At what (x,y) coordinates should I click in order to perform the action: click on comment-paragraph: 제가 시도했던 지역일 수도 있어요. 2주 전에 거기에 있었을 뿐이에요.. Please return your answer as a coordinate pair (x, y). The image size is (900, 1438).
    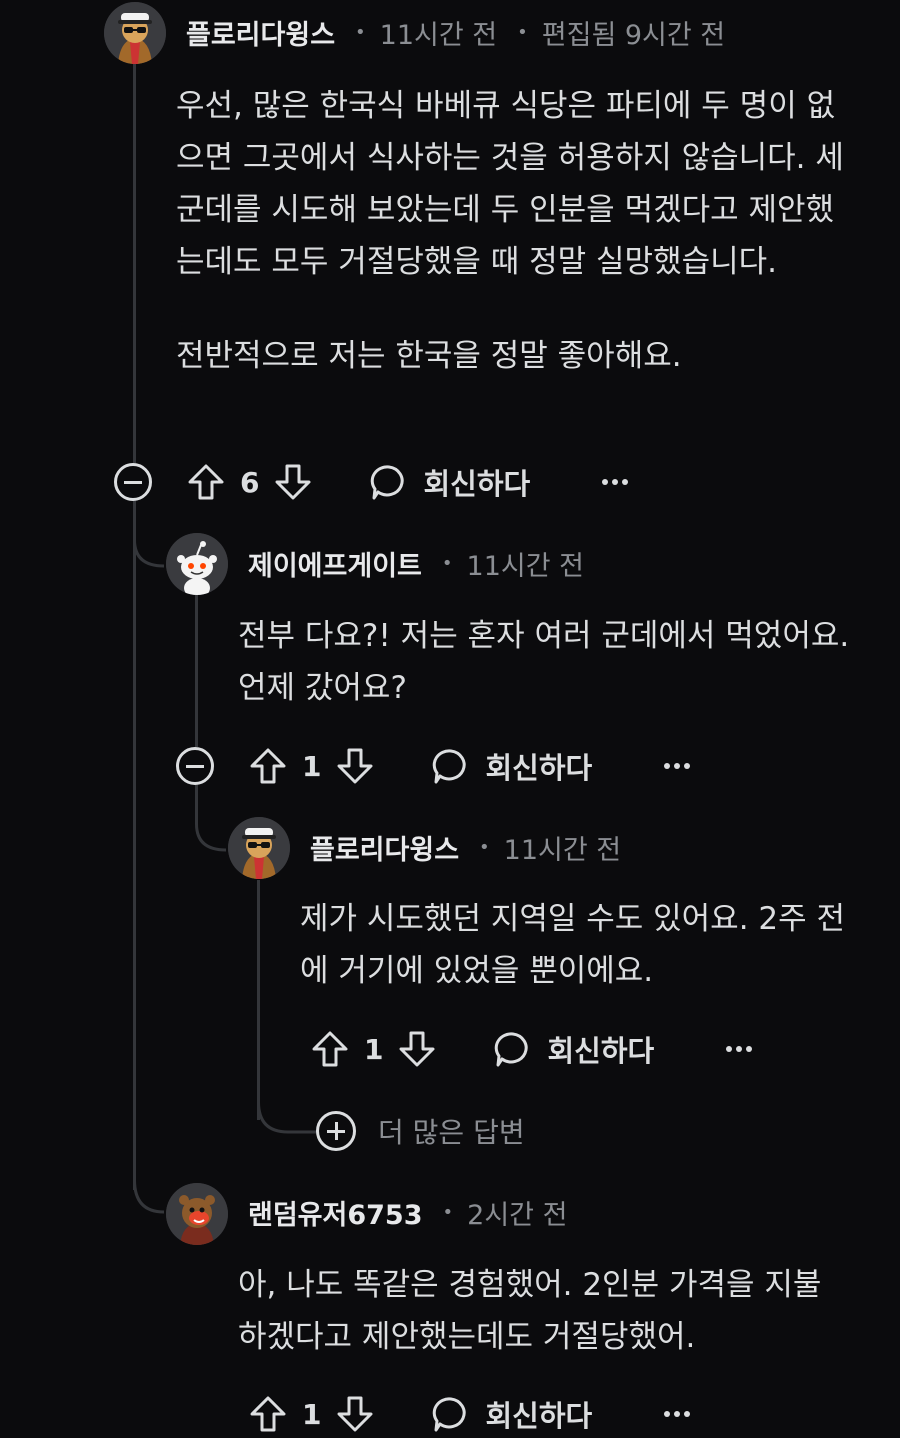
    Looking at the image, I should click on (573, 945).